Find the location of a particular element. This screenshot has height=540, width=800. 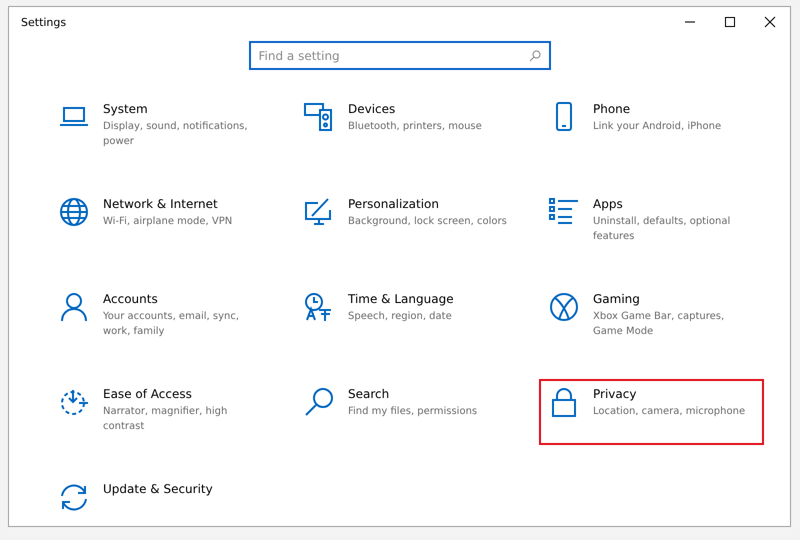

paintbrush-monitor-icon is located at coordinates (319, 212).